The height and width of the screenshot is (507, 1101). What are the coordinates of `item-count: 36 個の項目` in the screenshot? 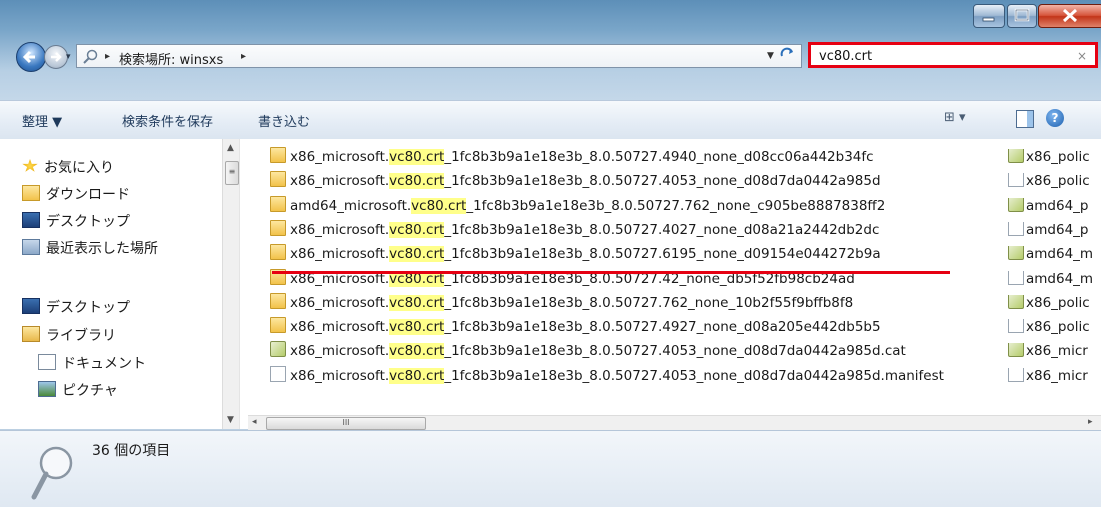 It's located at (131, 451).